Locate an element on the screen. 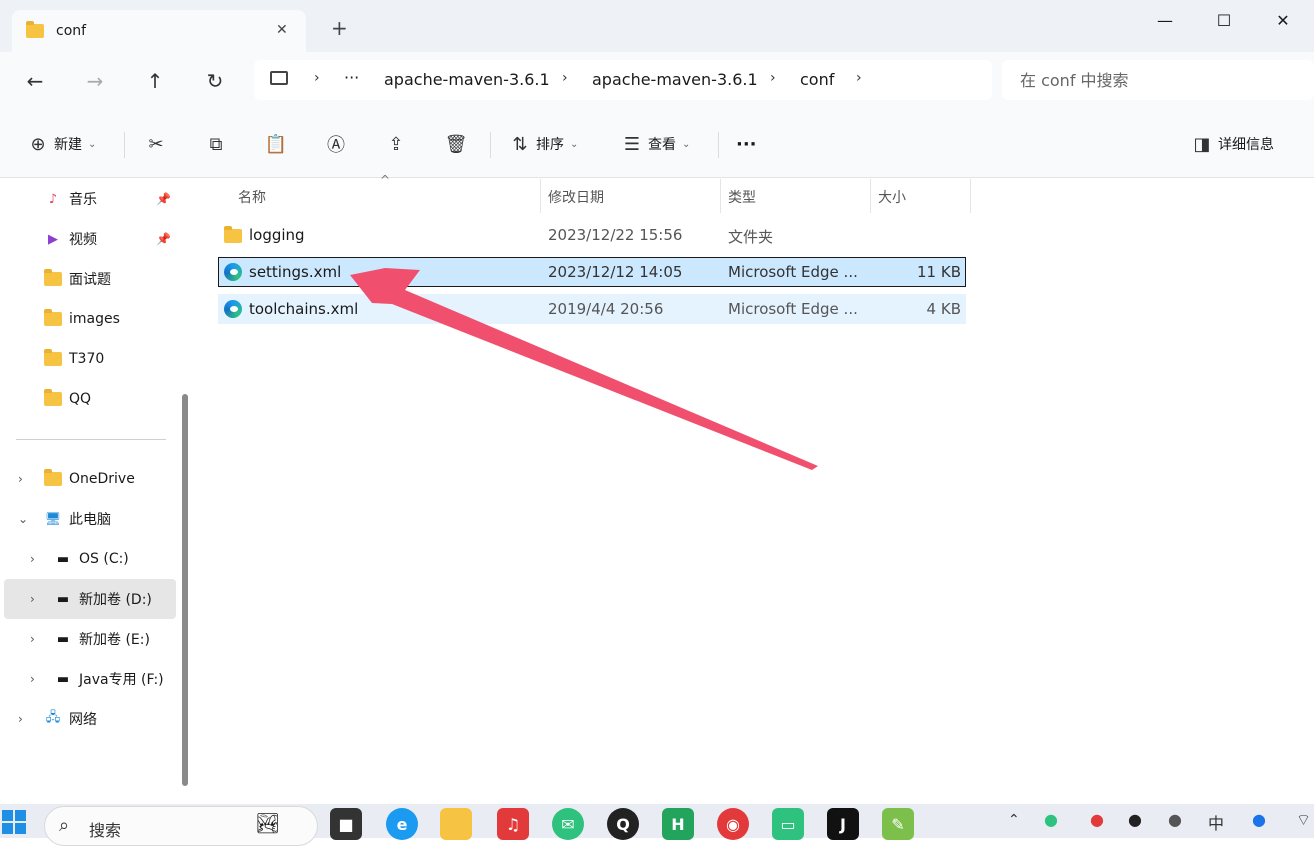  file-explorer-app-icon is located at coordinates (456, 824).